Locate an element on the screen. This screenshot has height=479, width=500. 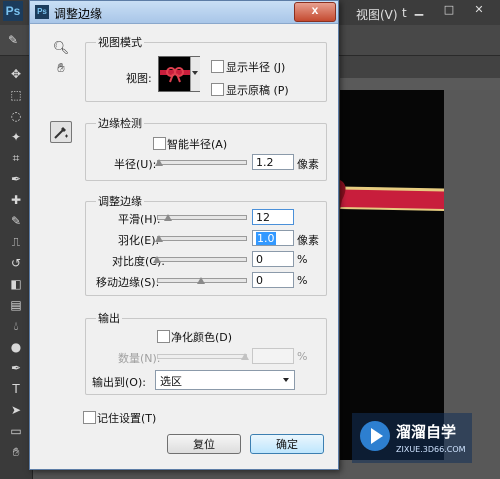
adjust-edge-legend: 调整边缘 is located at coordinates (120, 201).